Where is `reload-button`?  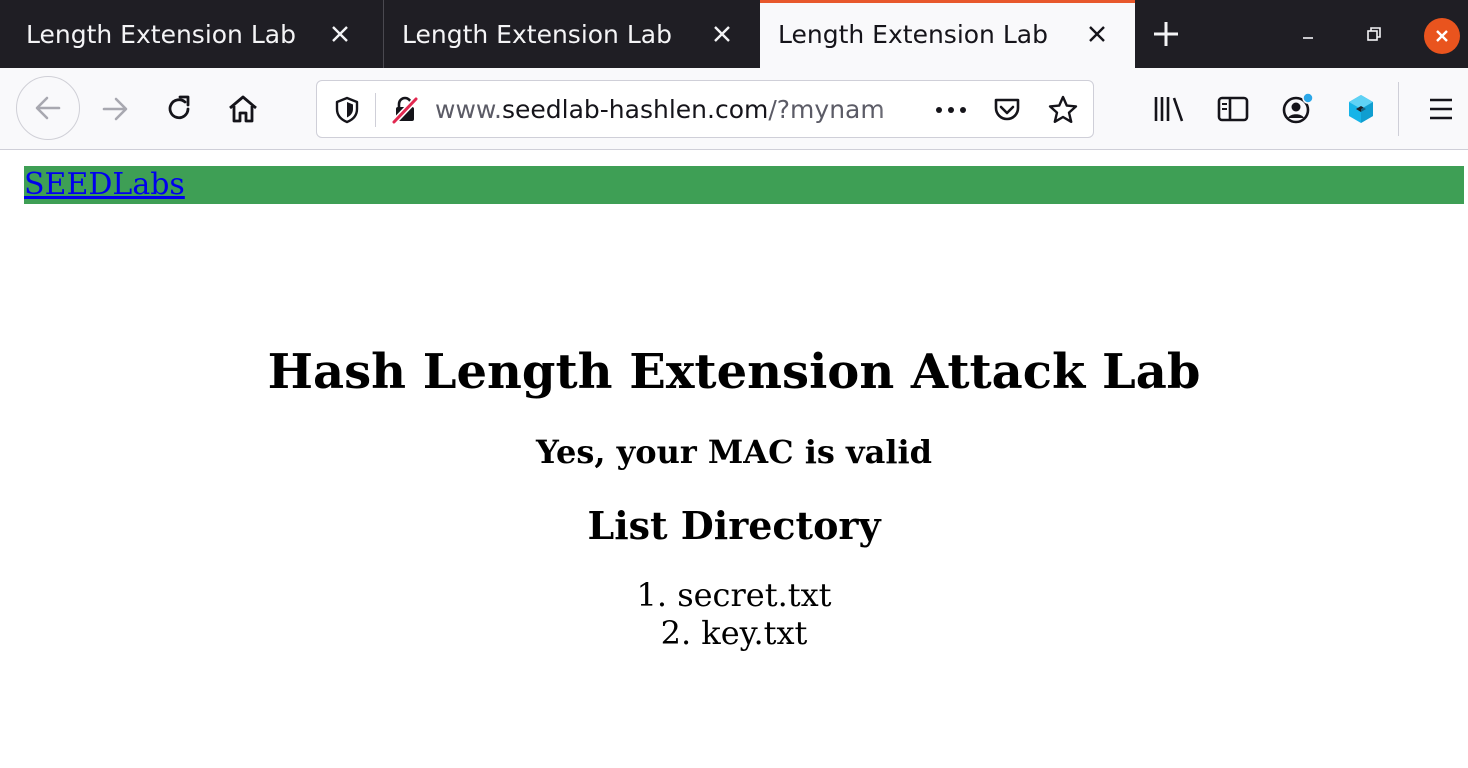
reload-button is located at coordinates (179, 109).